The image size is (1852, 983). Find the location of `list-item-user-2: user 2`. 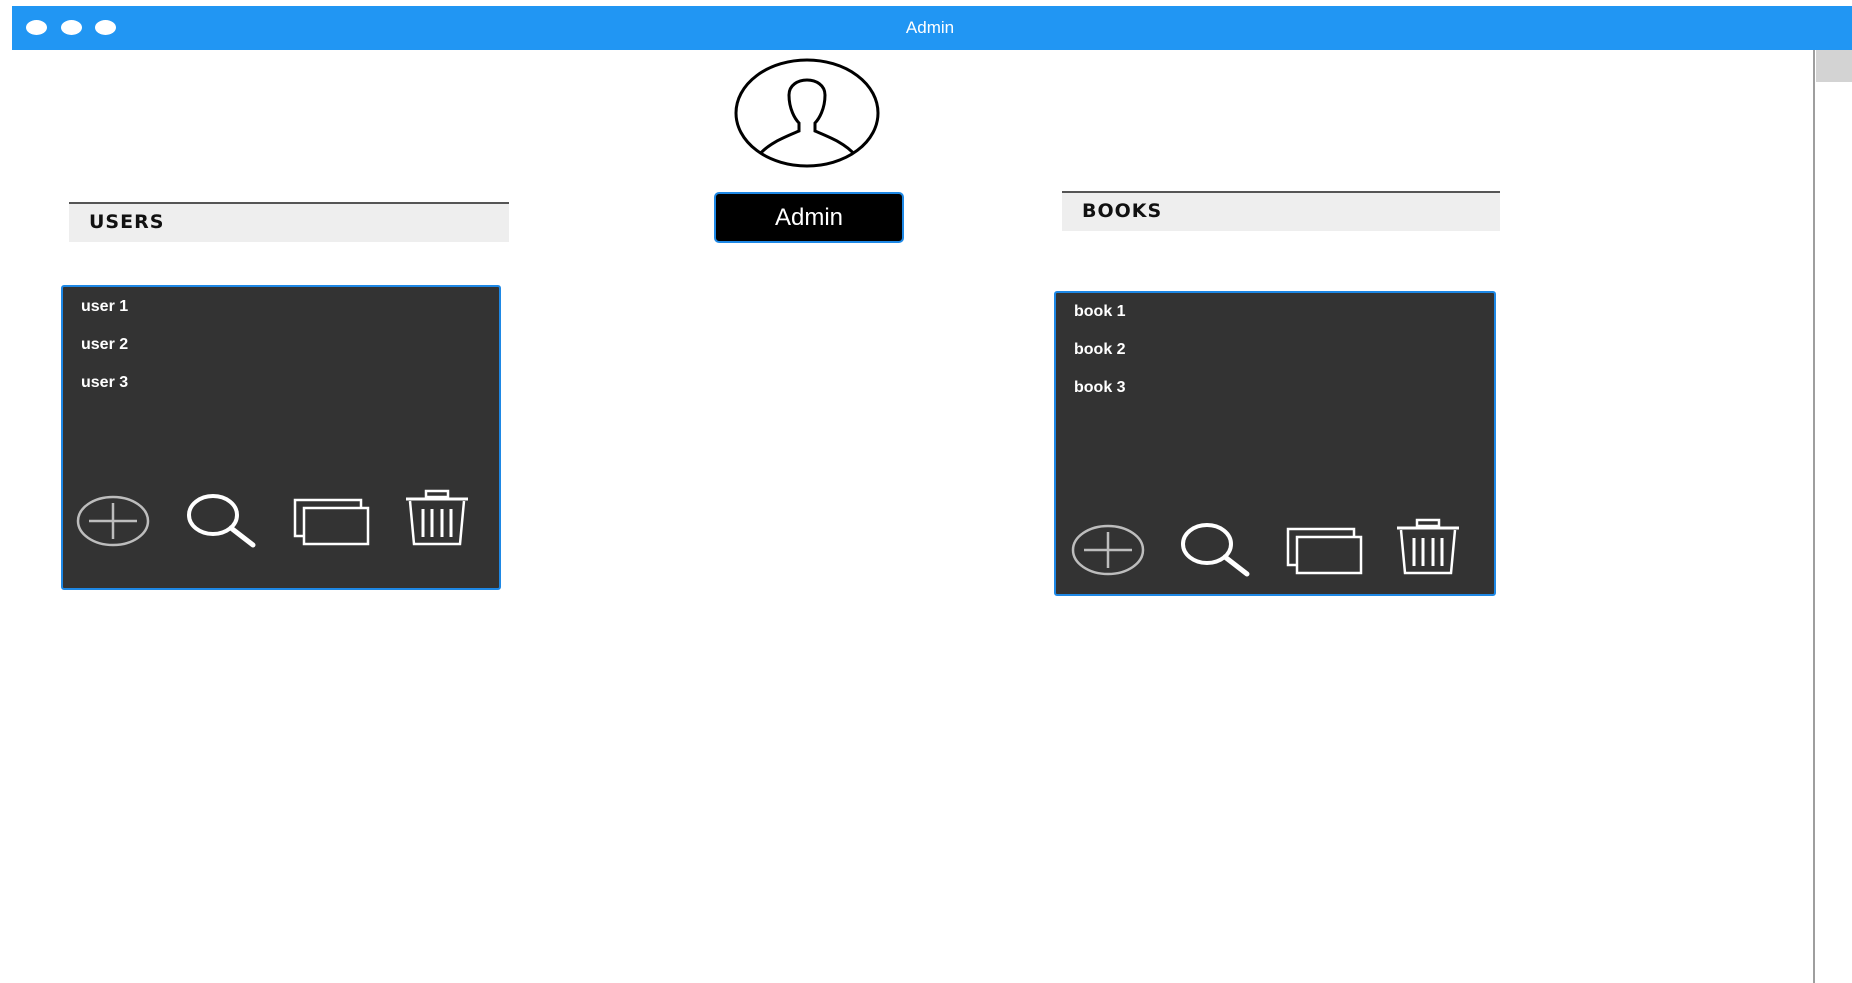

list-item-user-2: user 2 is located at coordinates (104, 345).